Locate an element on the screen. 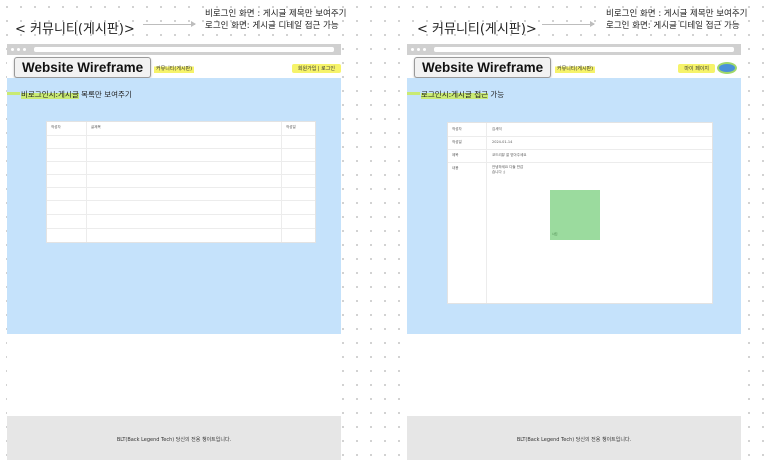 This screenshot has width=773, height=466. section-title-rest: 가능 is located at coordinates (496, 94).